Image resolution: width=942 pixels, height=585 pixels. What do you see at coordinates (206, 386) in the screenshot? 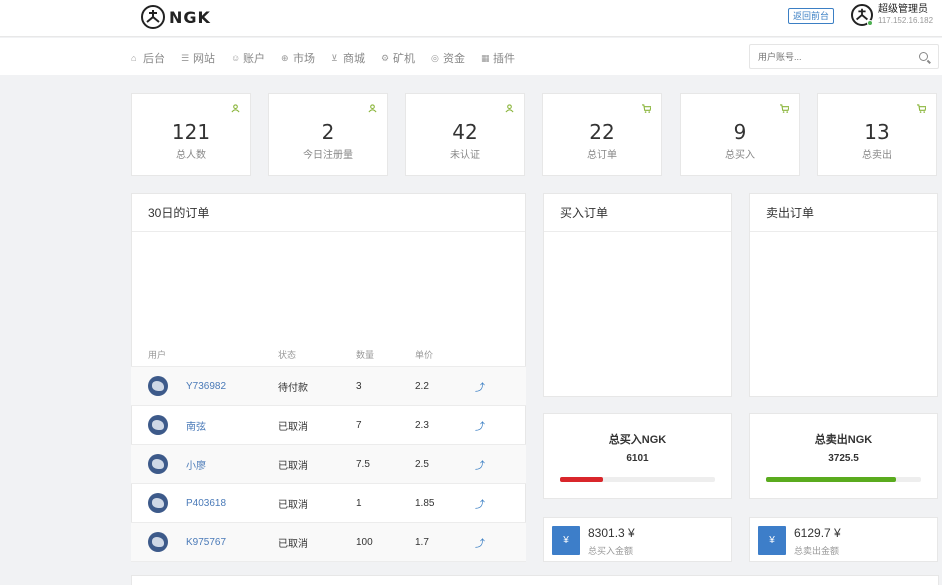
I see `user-link: Y736982` at bounding box center [206, 386].